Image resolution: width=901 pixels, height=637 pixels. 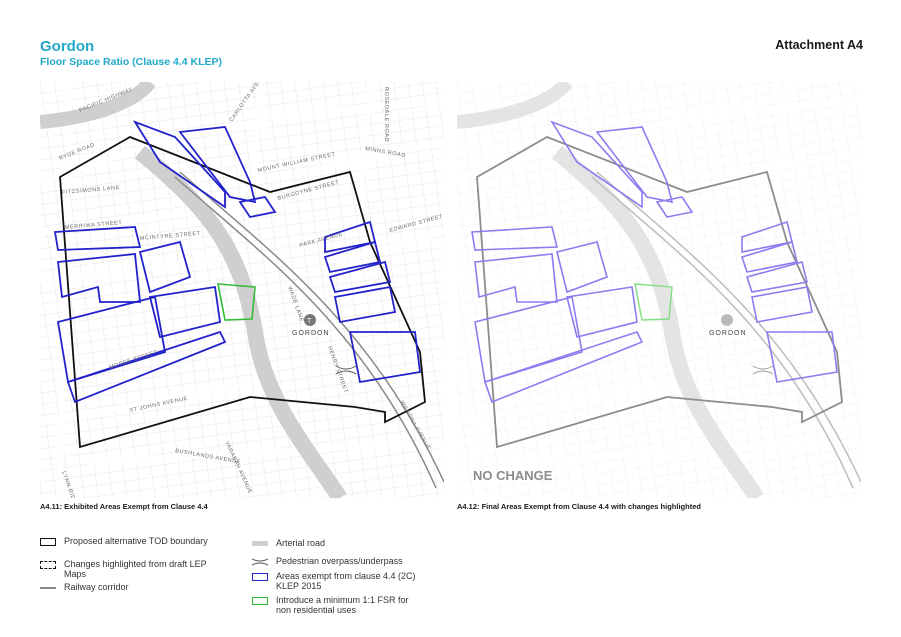 I want to click on legend-symbol-boundary, so click(x=48, y=542).